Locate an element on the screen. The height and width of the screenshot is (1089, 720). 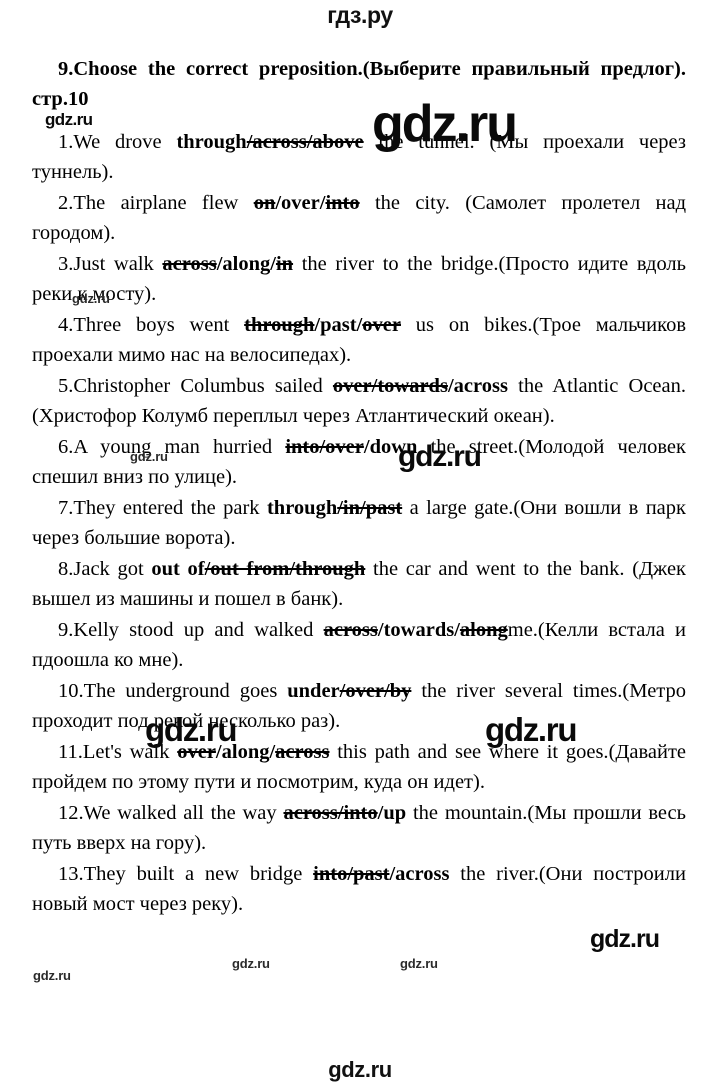
q13-answer: /across is located at coordinates (419, 874).